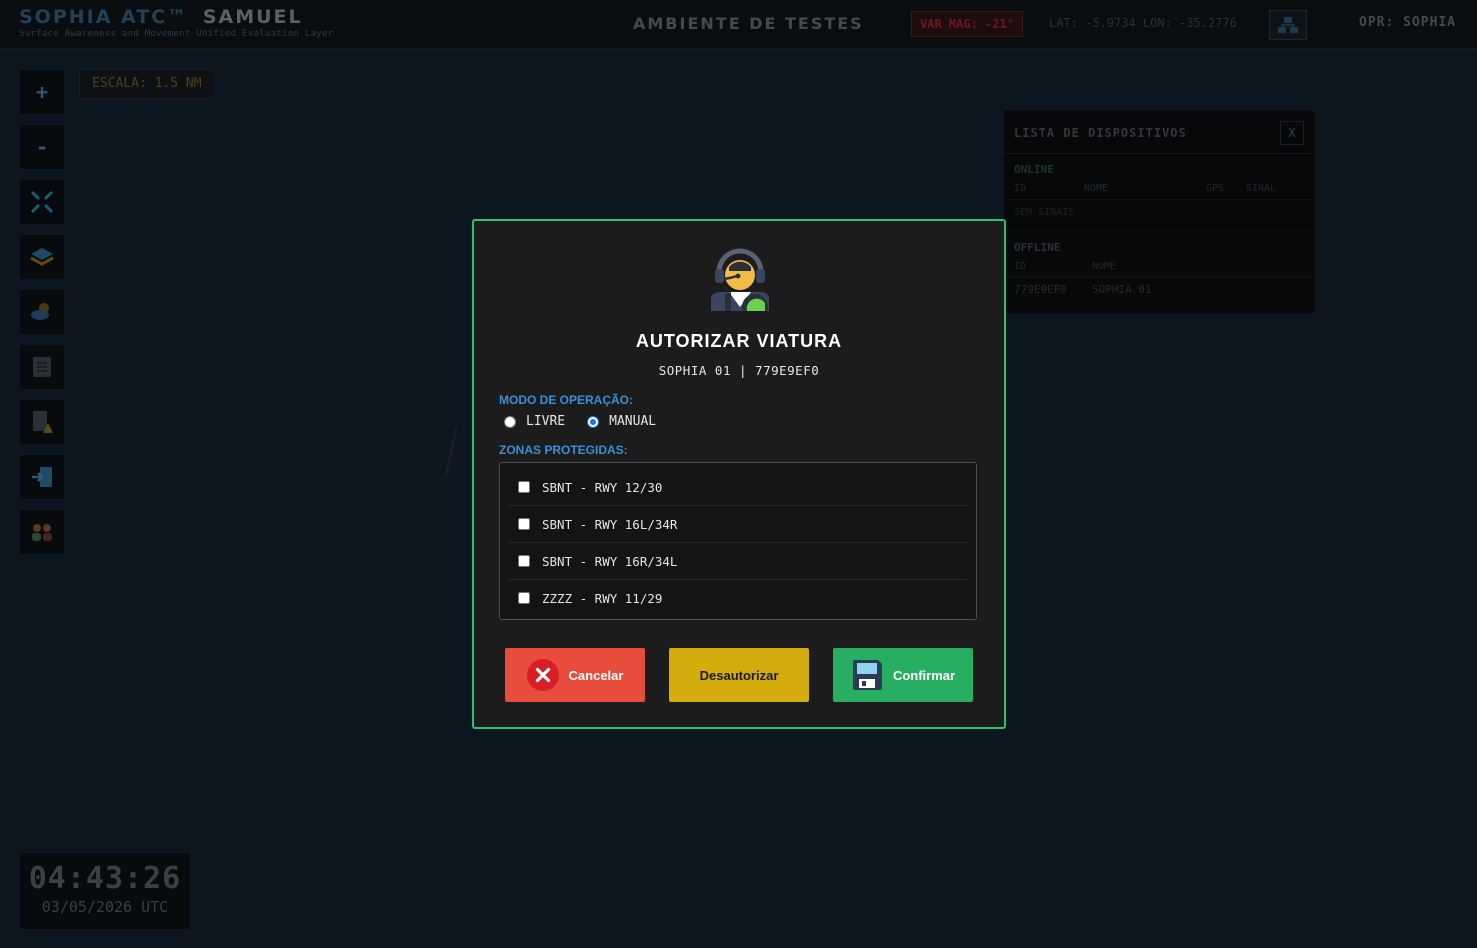  I want to click on zoom-out-label: -, so click(42, 147).